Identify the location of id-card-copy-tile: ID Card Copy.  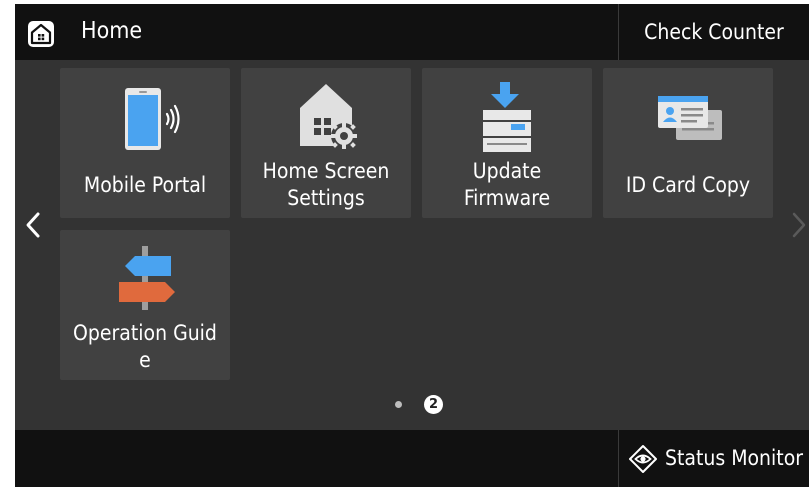
(688, 143).